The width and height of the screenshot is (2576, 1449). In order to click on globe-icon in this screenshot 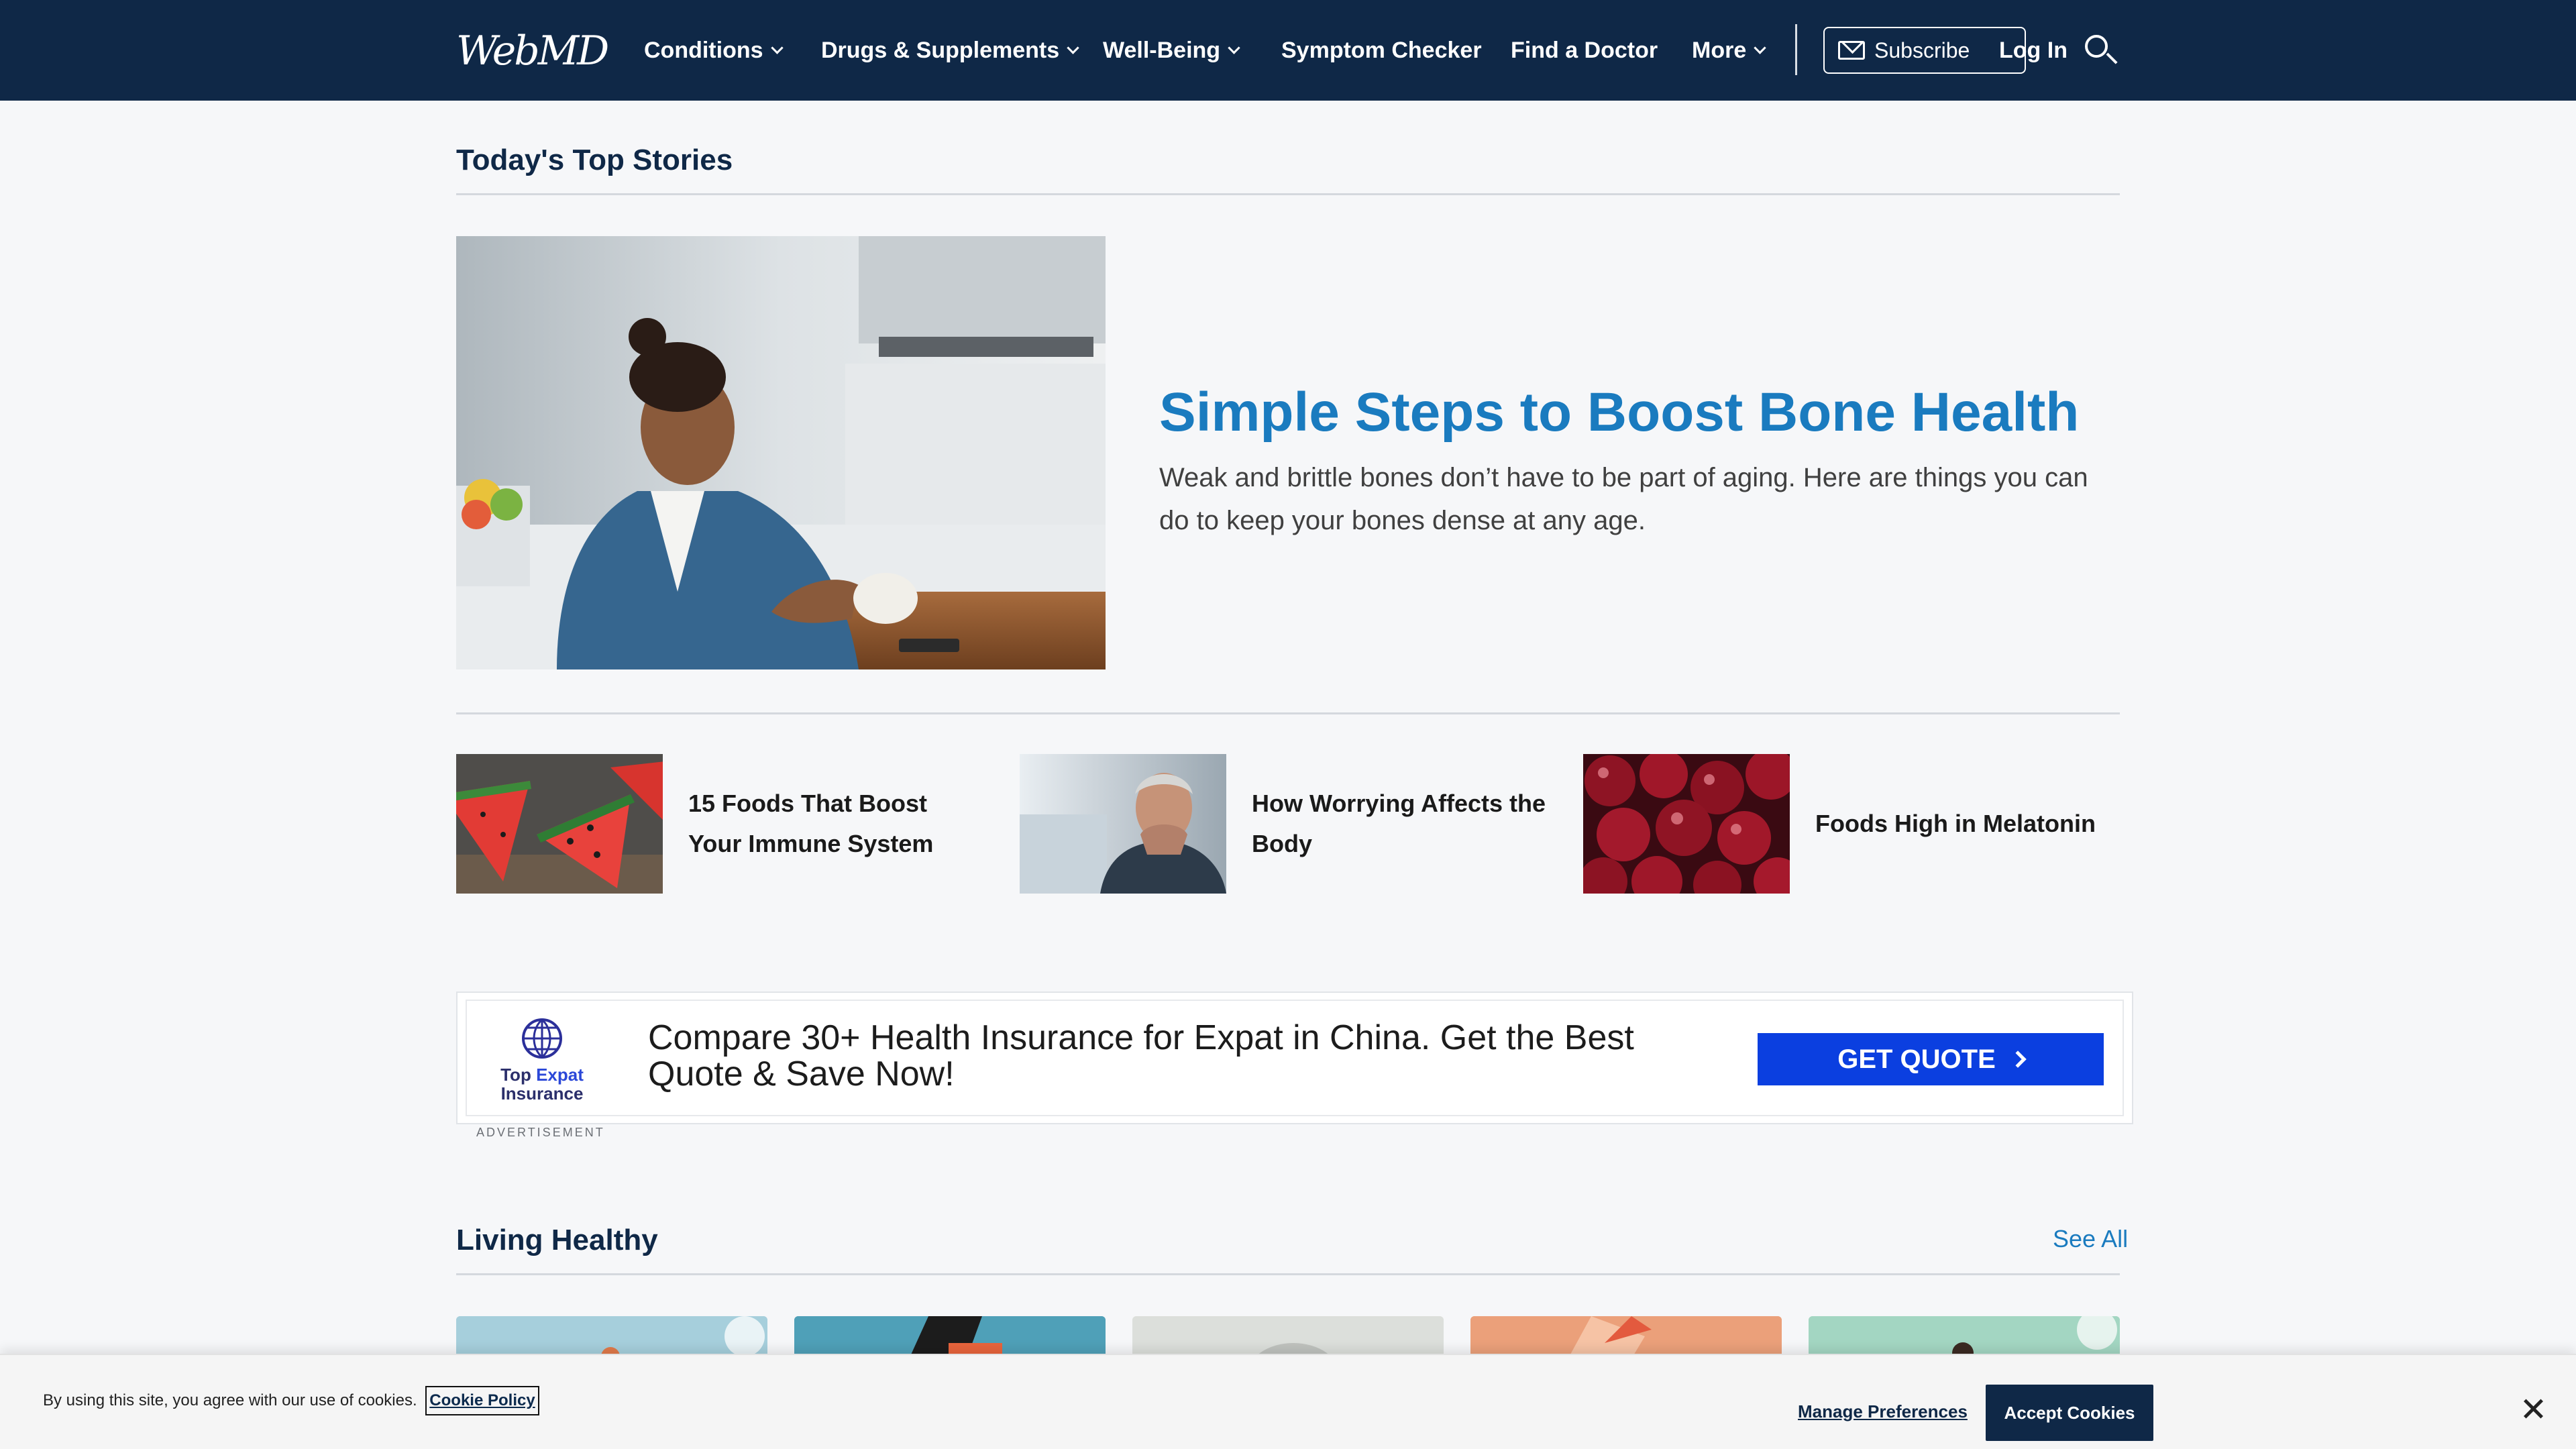, I will do `click(542, 1038)`.